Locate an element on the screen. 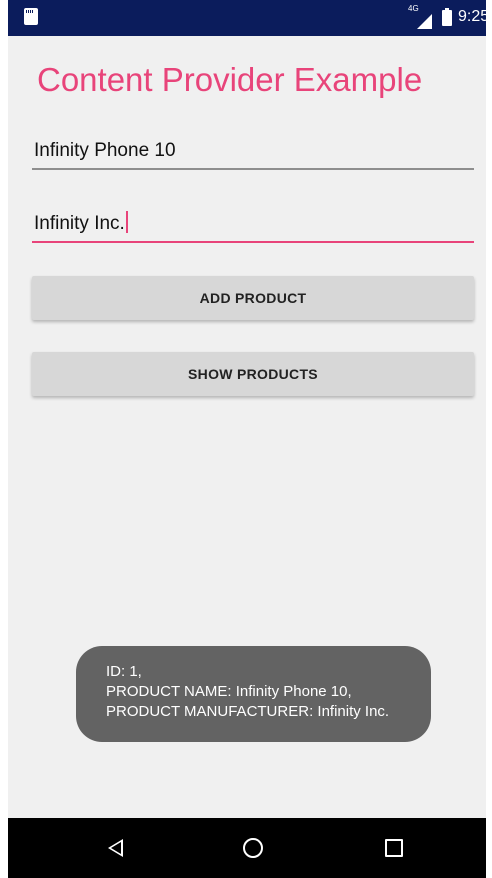 The image size is (492, 878). text-cursor is located at coordinates (126, 222).